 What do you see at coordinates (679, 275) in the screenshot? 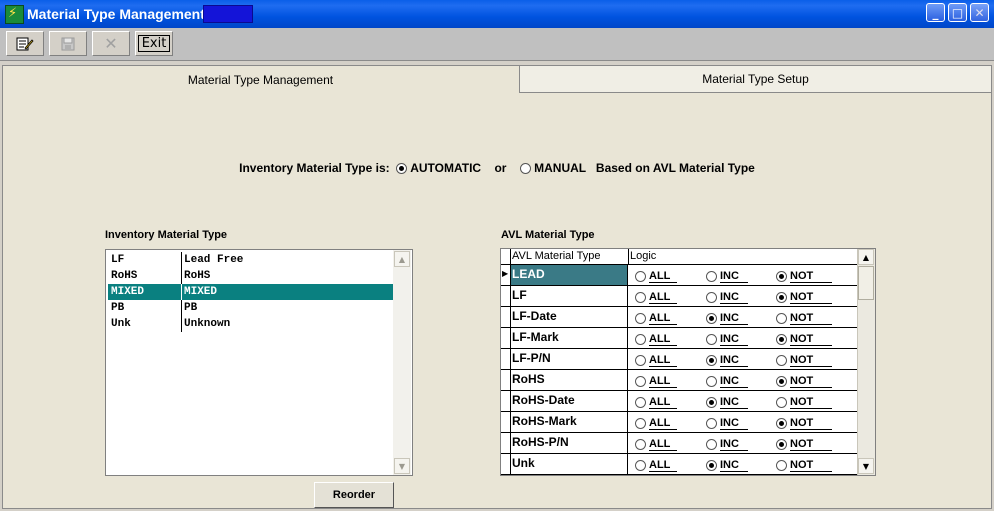
I see `table-row: ▶ LEAD ALL INC NOT` at bounding box center [679, 275].